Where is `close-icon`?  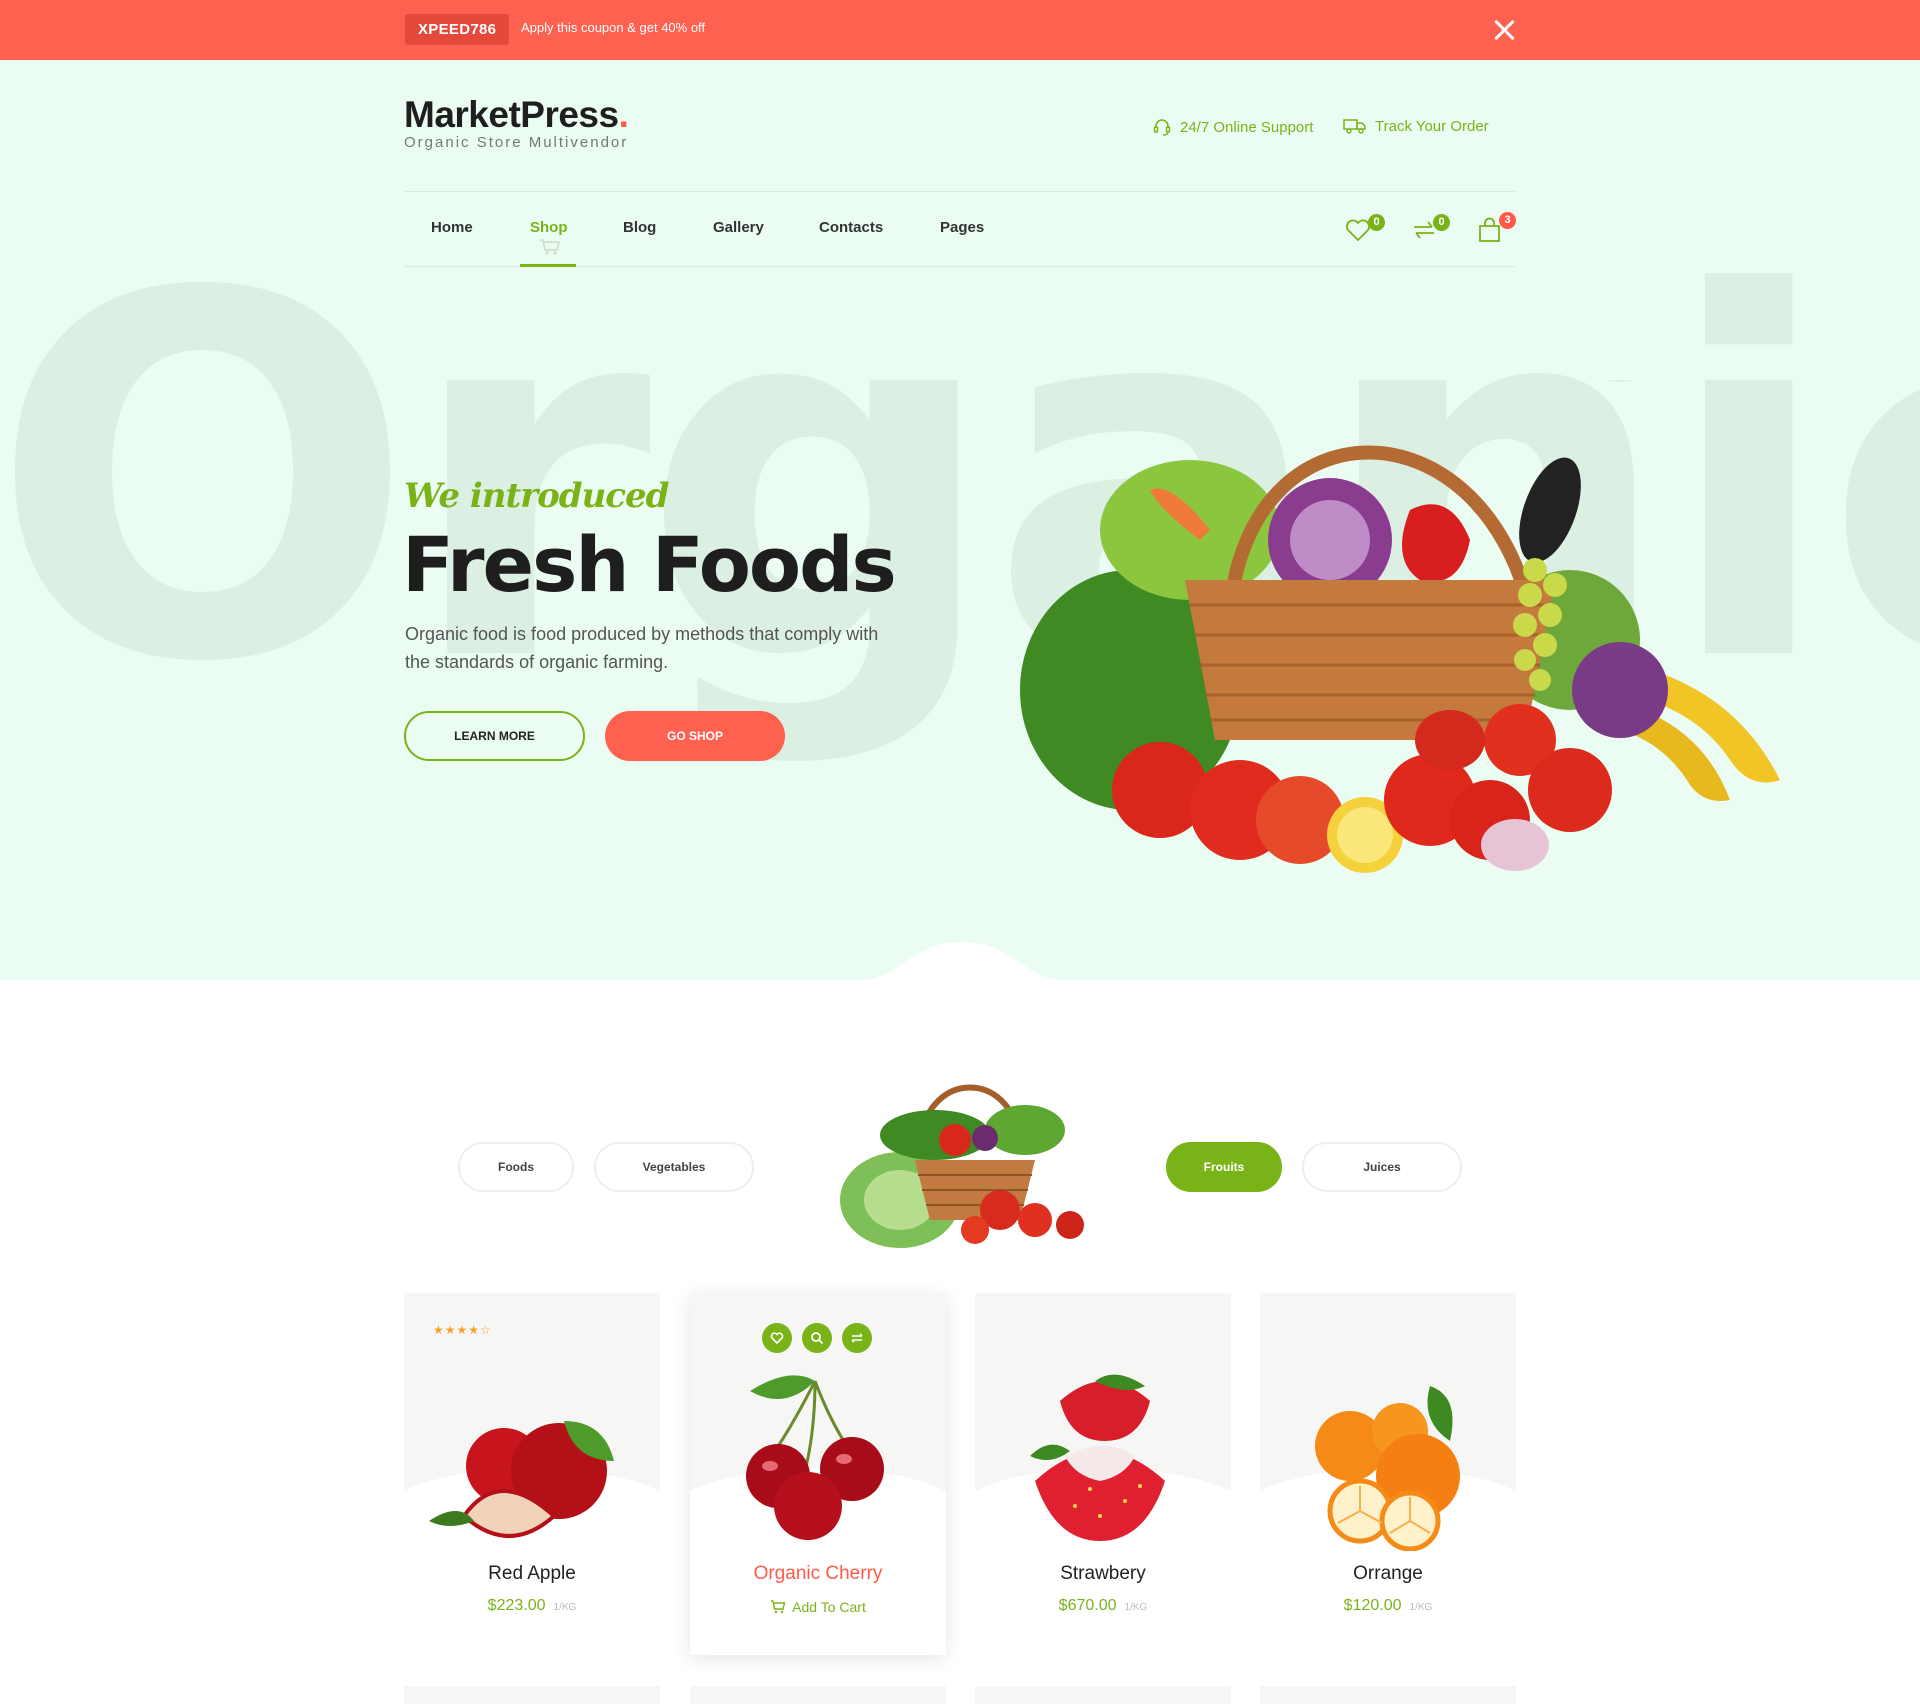 close-icon is located at coordinates (1505, 30).